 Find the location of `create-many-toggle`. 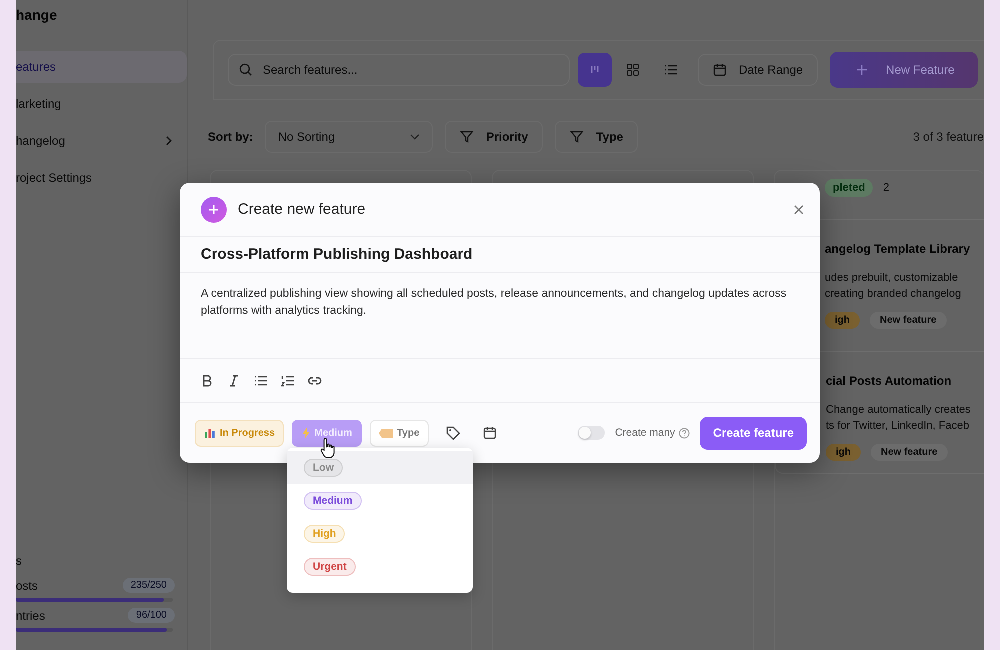

create-many-toggle is located at coordinates (592, 433).